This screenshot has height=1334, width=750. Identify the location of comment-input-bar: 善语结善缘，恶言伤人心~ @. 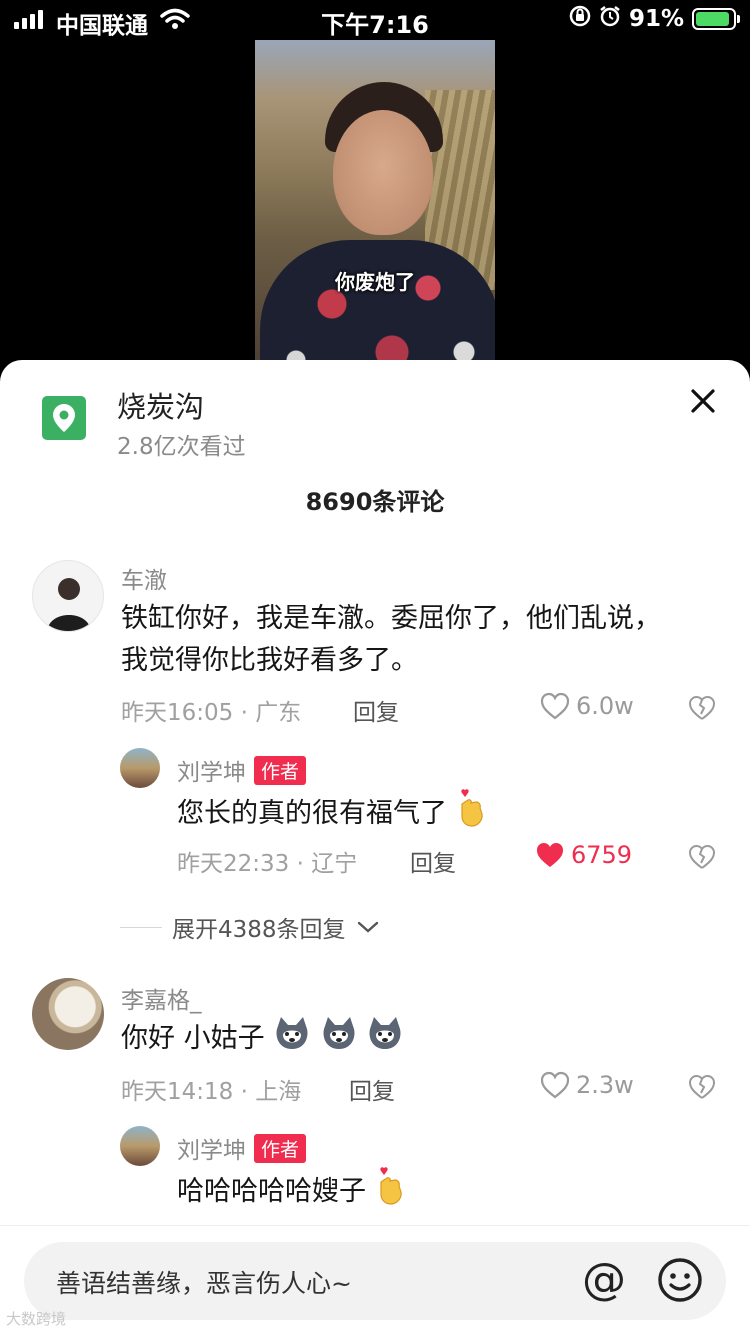
(375, 1279).